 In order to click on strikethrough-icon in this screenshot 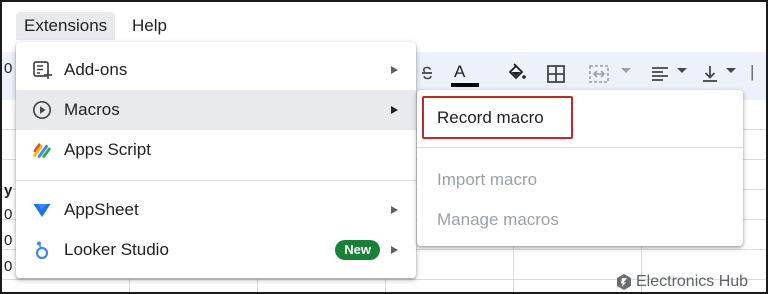, I will do `click(427, 73)`.